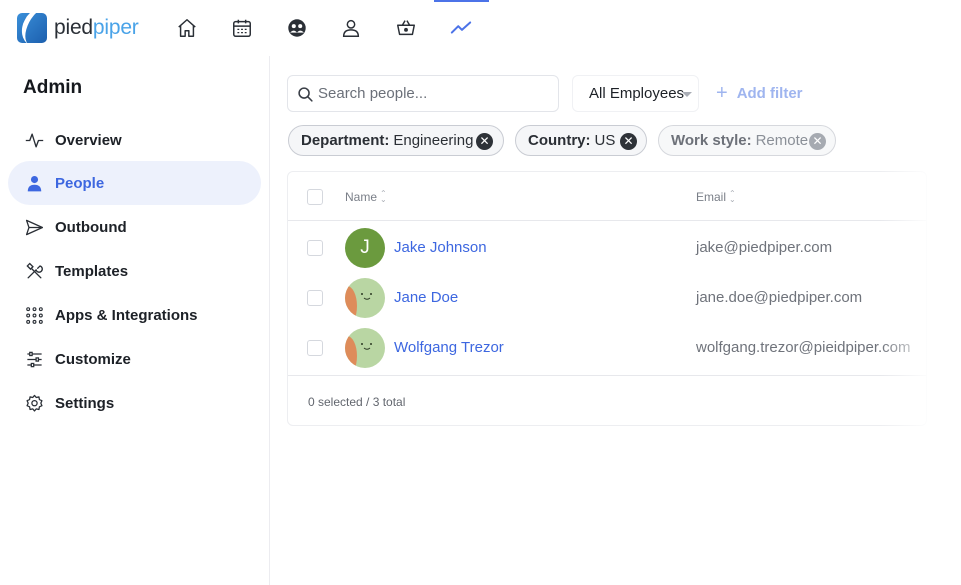  Describe the element at coordinates (126, 315) in the screenshot. I see `sidebar-item-label: Apps & Integrations` at that location.